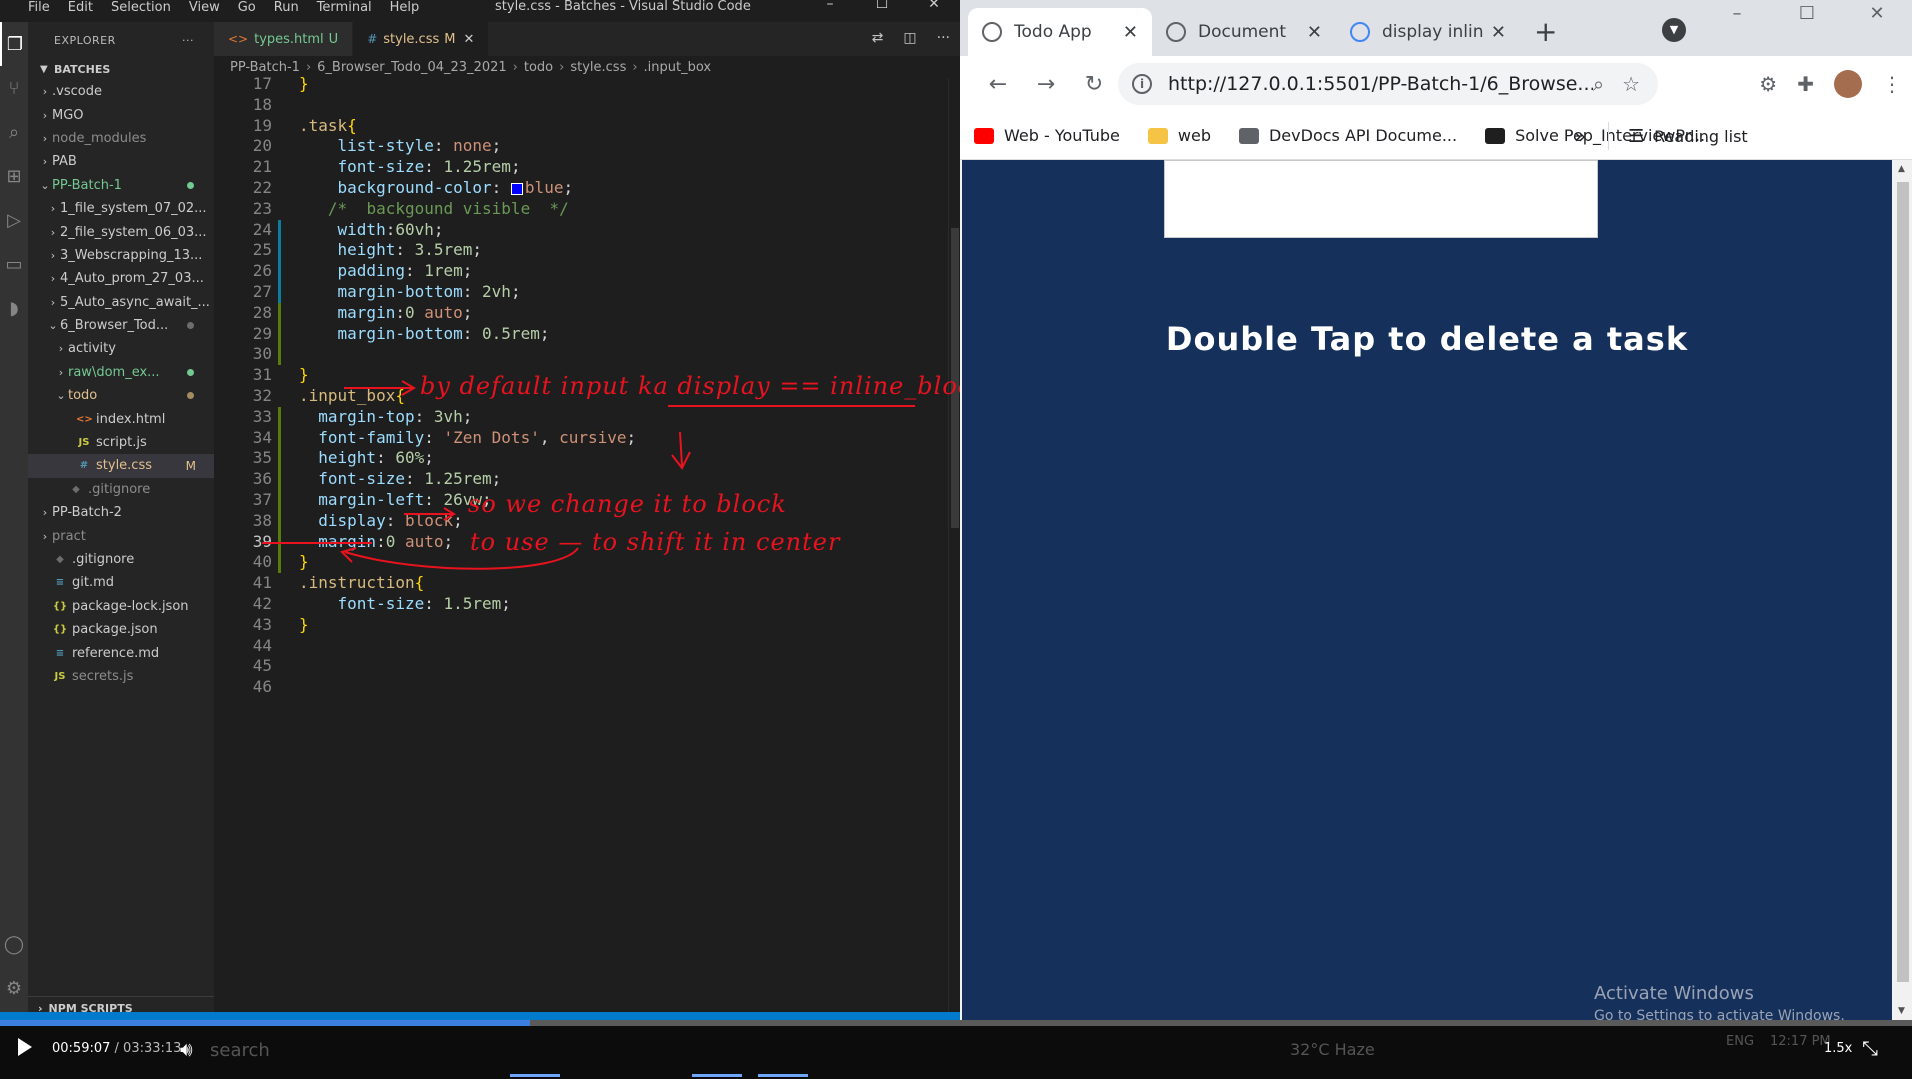 This screenshot has width=1912, height=1079. What do you see at coordinates (1598, 84) in the screenshot?
I see `zoom-icon: ⌕` at bounding box center [1598, 84].